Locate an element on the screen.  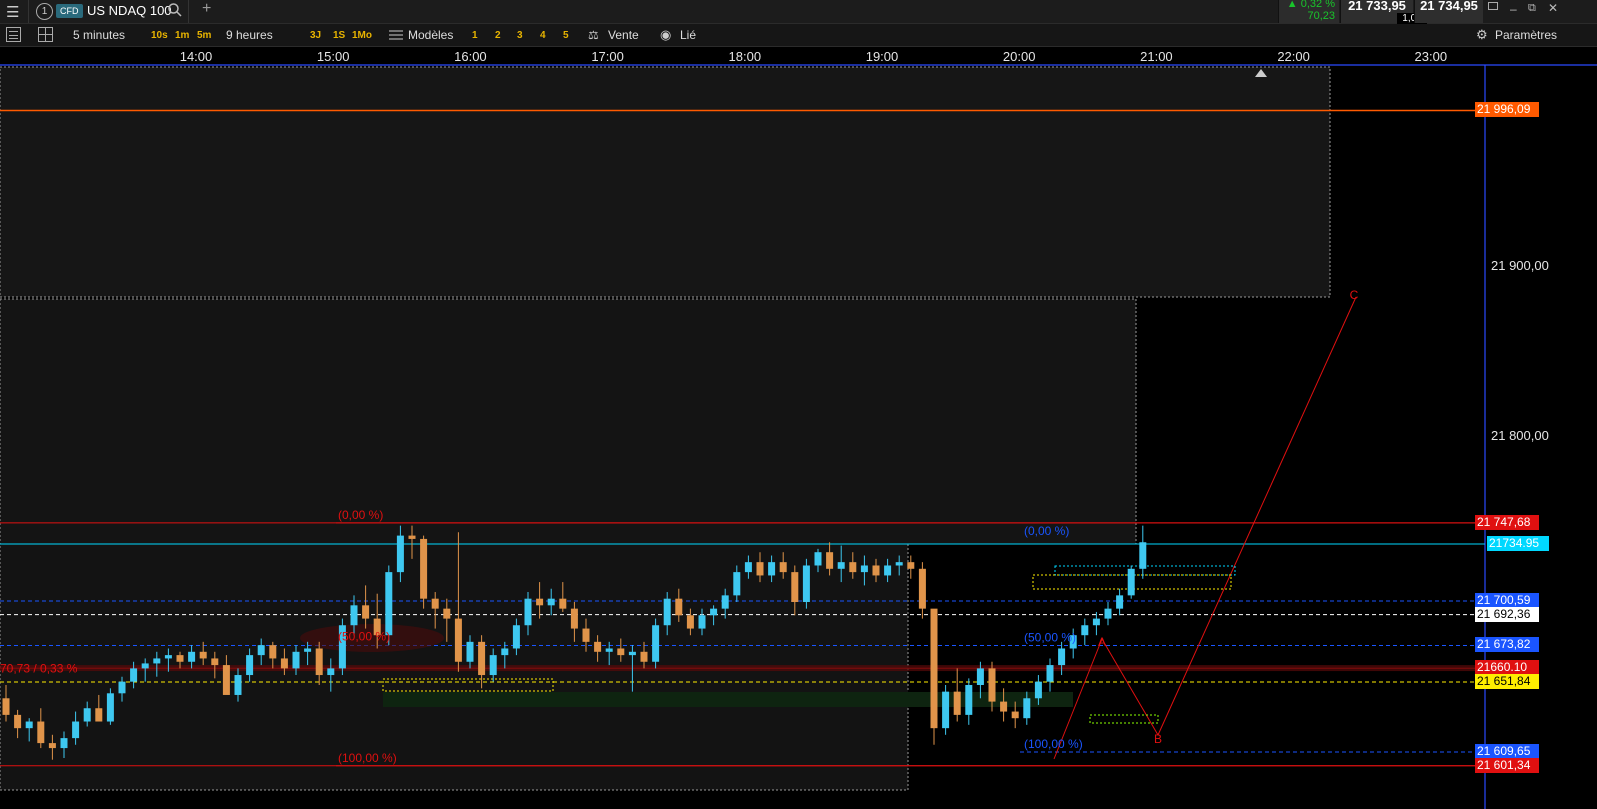
left-annotation: 70,73 / 0,33 % is located at coordinates (39, 668).